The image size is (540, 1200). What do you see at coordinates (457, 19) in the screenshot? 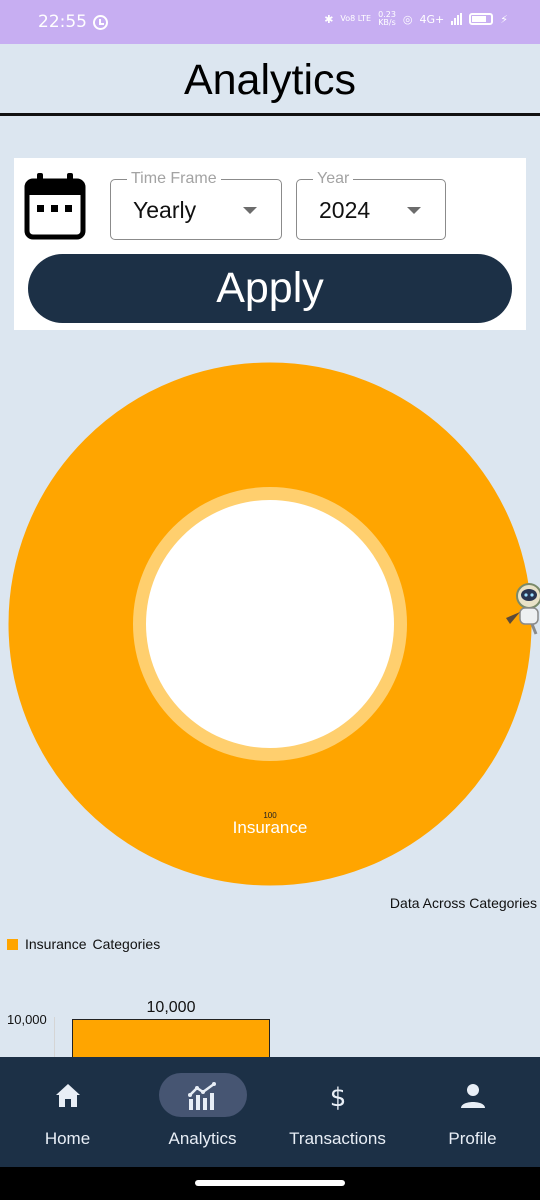
I see `signal-icon` at bounding box center [457, 19].